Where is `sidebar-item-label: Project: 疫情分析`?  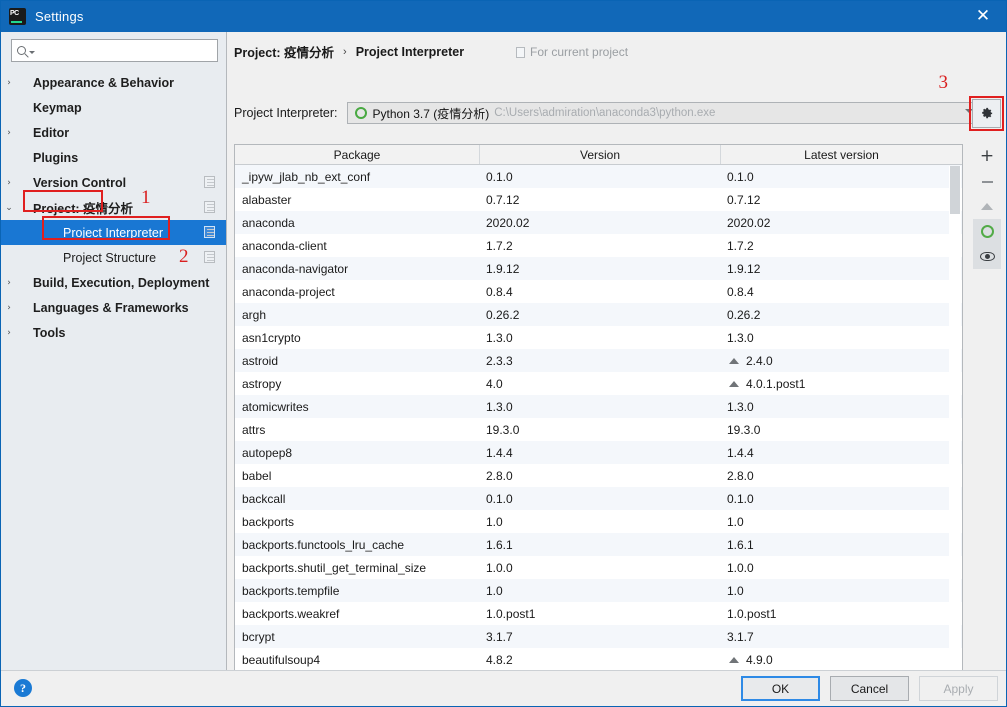
sidebar-item-label: Project: 疫情分析 is located at coordinates (83, 209).